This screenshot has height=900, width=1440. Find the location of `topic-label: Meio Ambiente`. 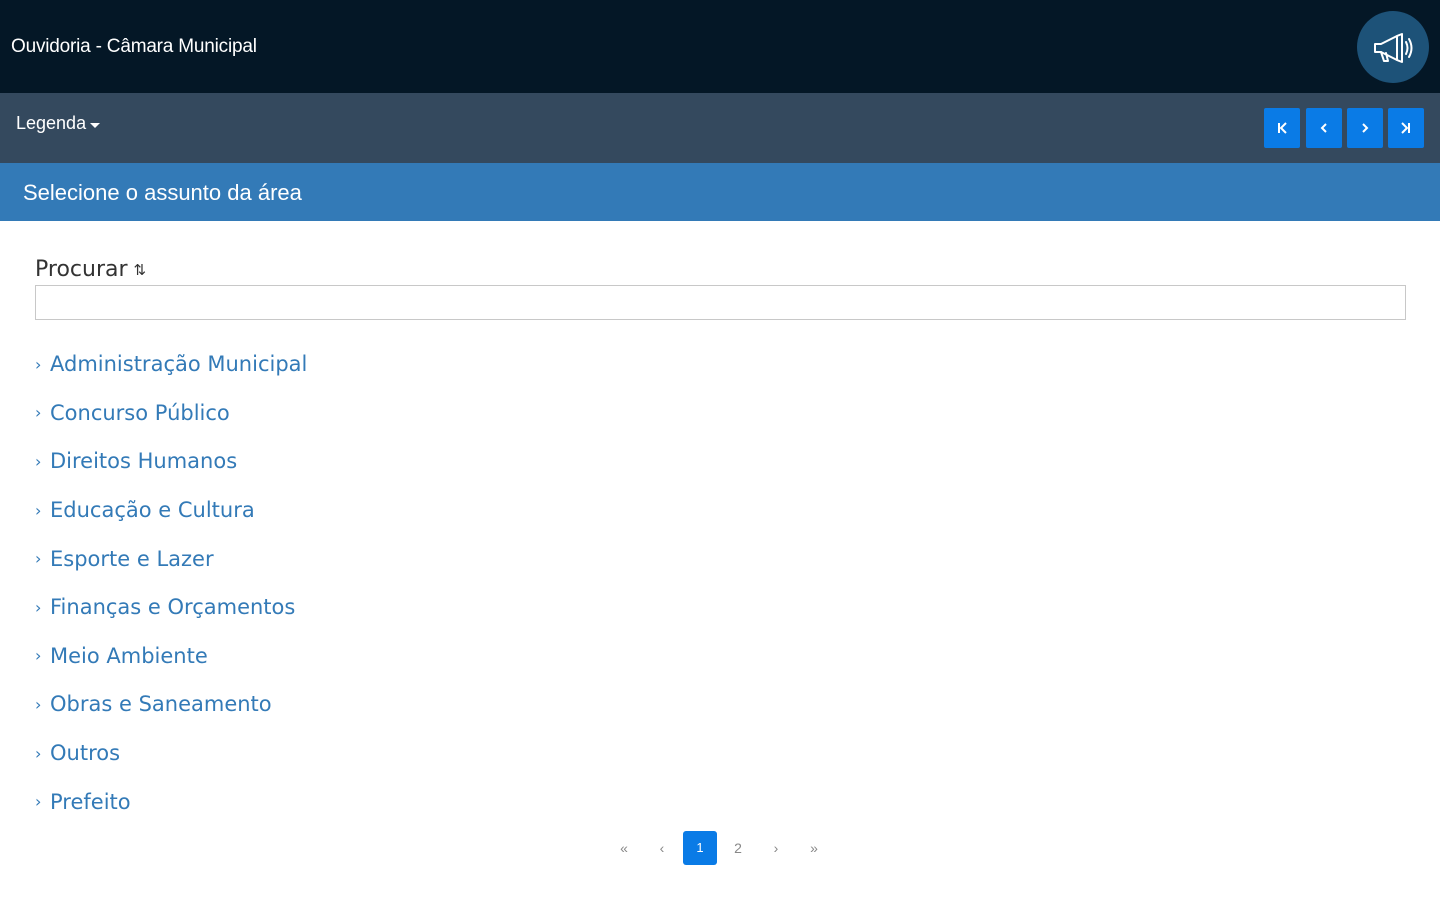

topic-label: Meio Ambiente is located at coordinates (129, 655).